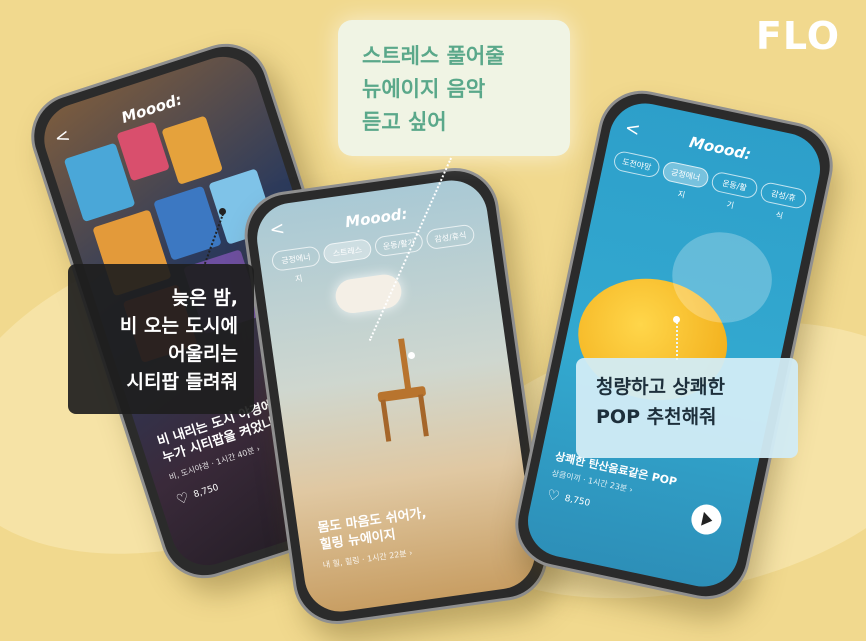 This screenshot has width=866, height=641. I want to click on play-icon, so click(707, 519).